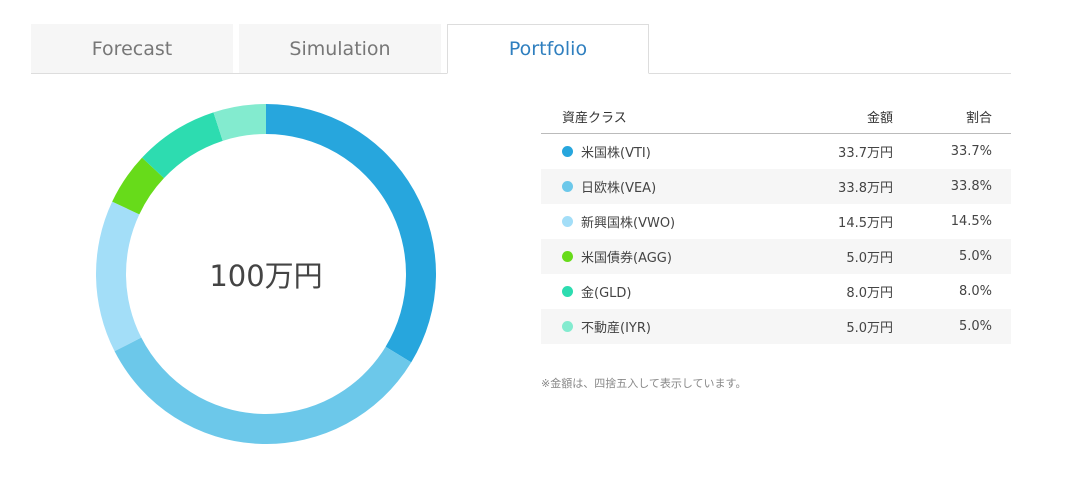 The height and width of the screenshot is (484, 1066). I want to click on table-row: 新興国株(VWO) 14.5万円 14.5%, so click(776, 221).